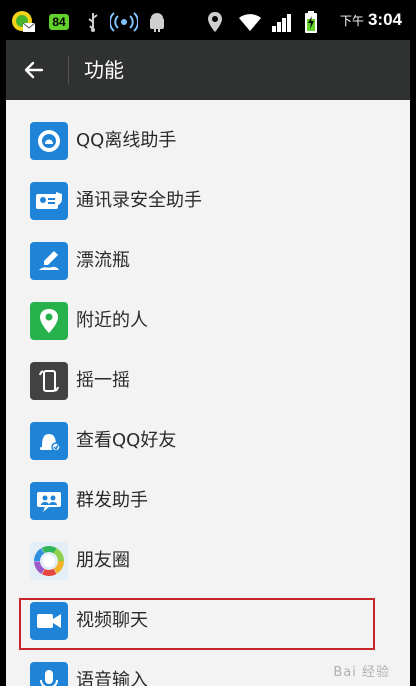 Image resolution: width=416 pixels, height=686 pixels. I want to click on list-item-label: 朋友圈, so click(103, 560).